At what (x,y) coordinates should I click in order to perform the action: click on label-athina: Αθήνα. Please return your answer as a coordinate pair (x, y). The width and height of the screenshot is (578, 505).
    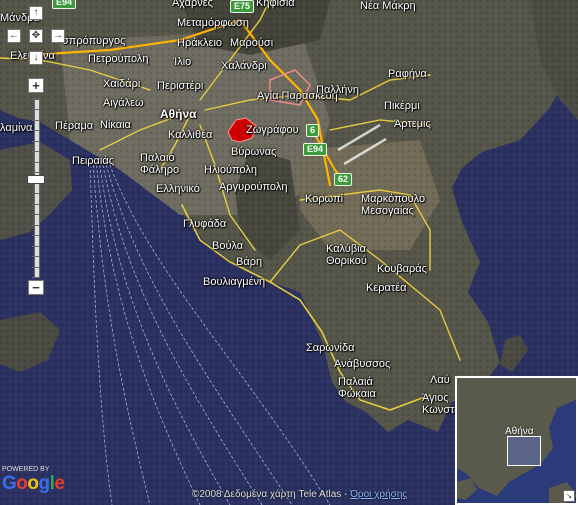
    Looking at the image, I should click on (178, 114).